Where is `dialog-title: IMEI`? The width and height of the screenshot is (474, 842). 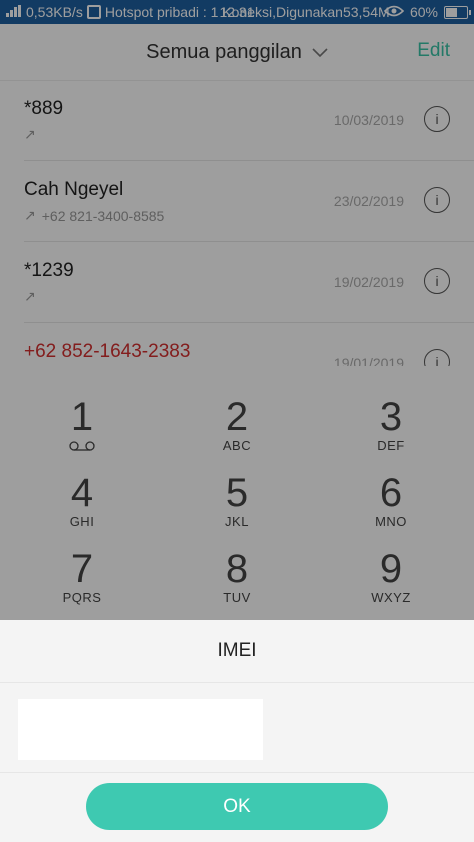 dialog-title: IMEI is located at coordinates (237, 651).